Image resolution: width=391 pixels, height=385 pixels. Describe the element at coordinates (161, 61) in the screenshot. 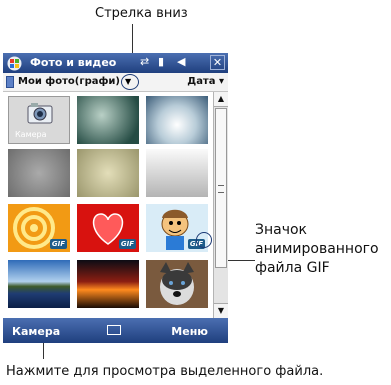

I see `signal-icon: ▮` at that location.